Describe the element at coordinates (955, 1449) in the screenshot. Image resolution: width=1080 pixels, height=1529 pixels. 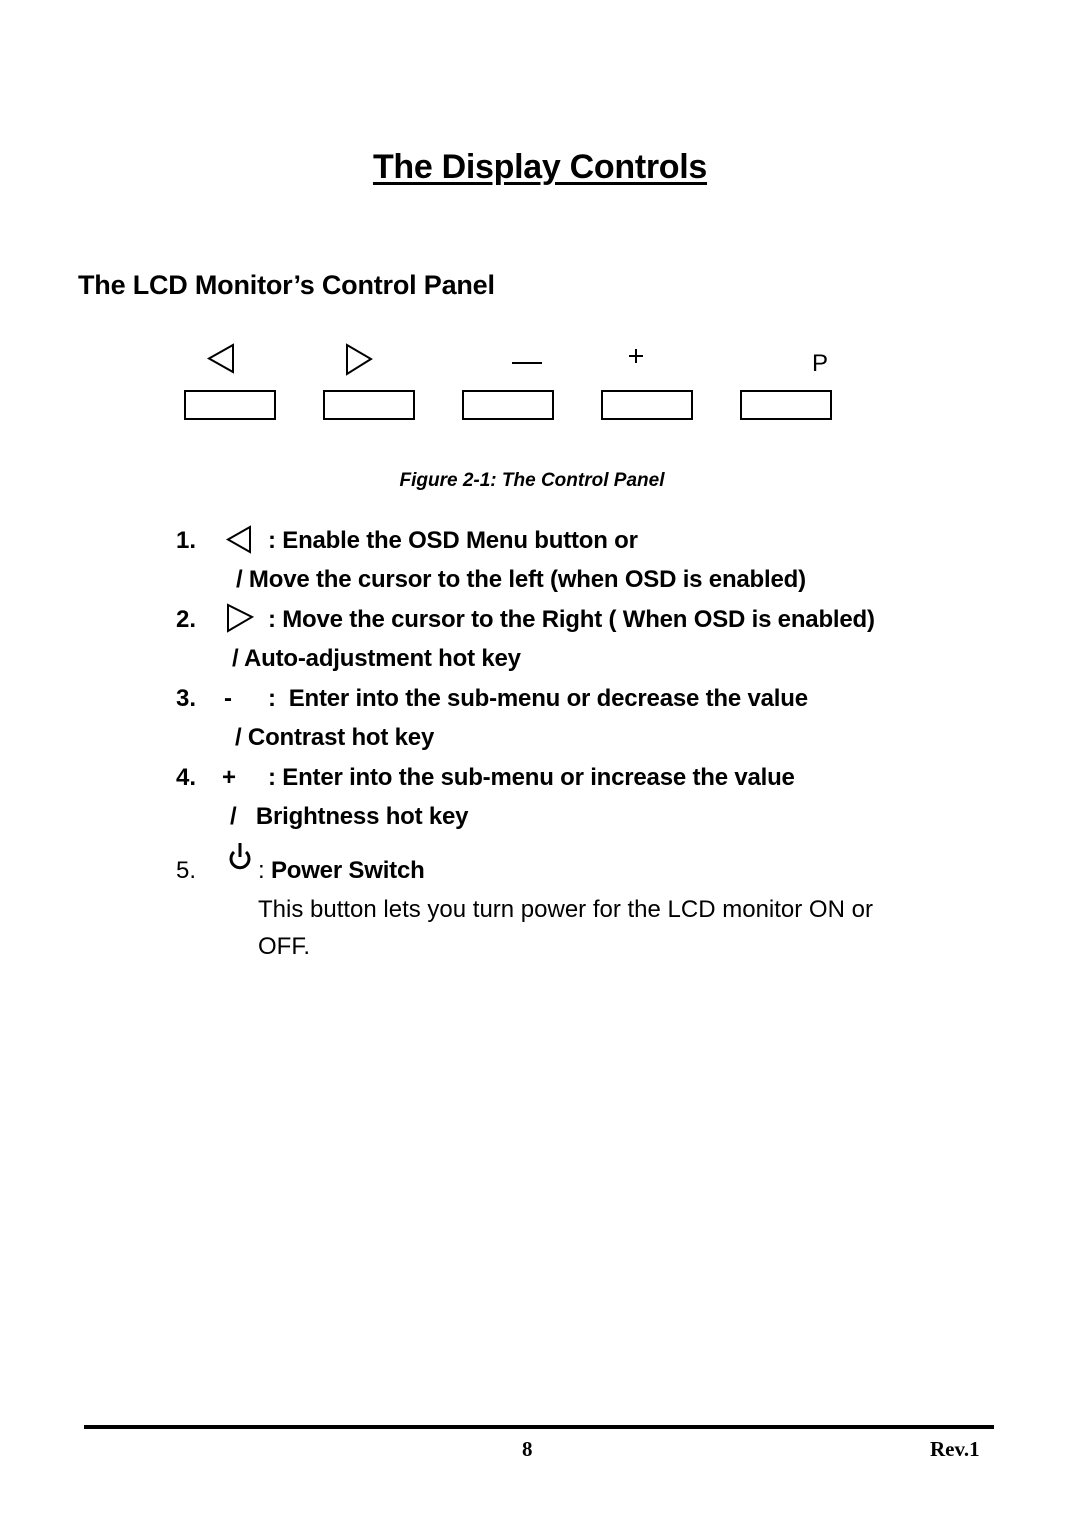
I see `revision-label: Rev.1` at that location.